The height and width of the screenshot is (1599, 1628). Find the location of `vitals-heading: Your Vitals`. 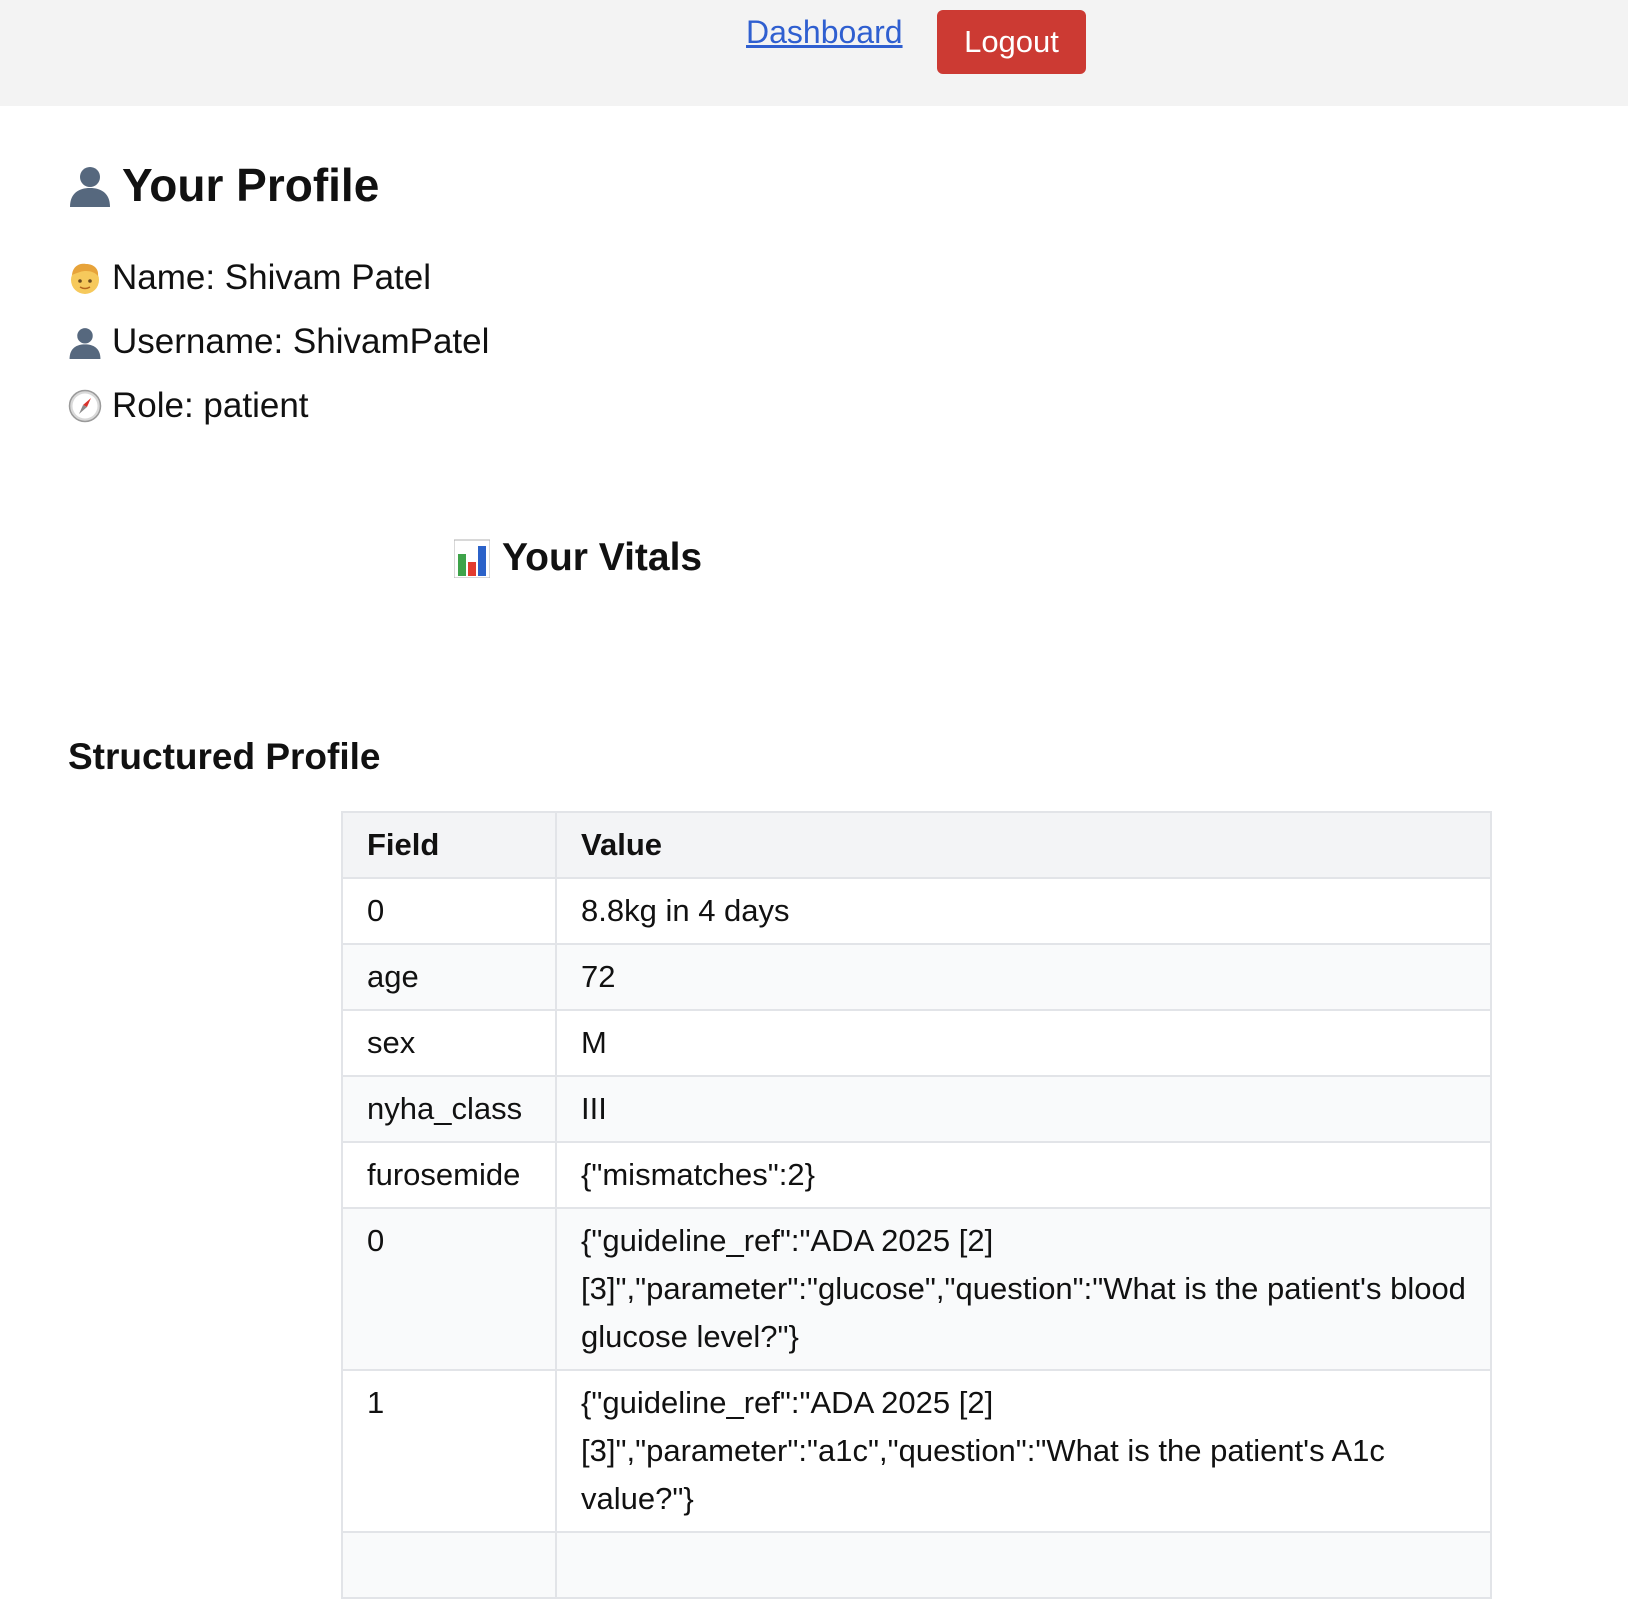

vitals-heading: Your Vitals is located at coordinates (578, 558).